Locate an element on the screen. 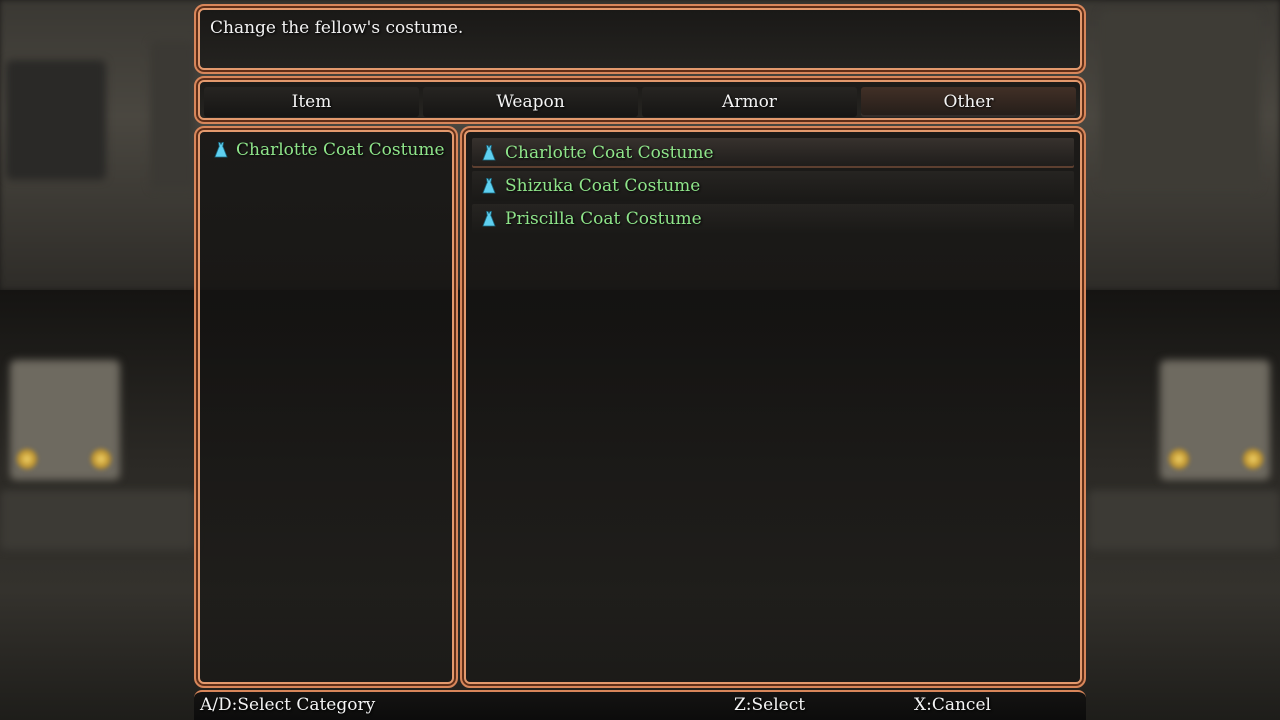  scene-pillar is located at coordinates (172, 115).